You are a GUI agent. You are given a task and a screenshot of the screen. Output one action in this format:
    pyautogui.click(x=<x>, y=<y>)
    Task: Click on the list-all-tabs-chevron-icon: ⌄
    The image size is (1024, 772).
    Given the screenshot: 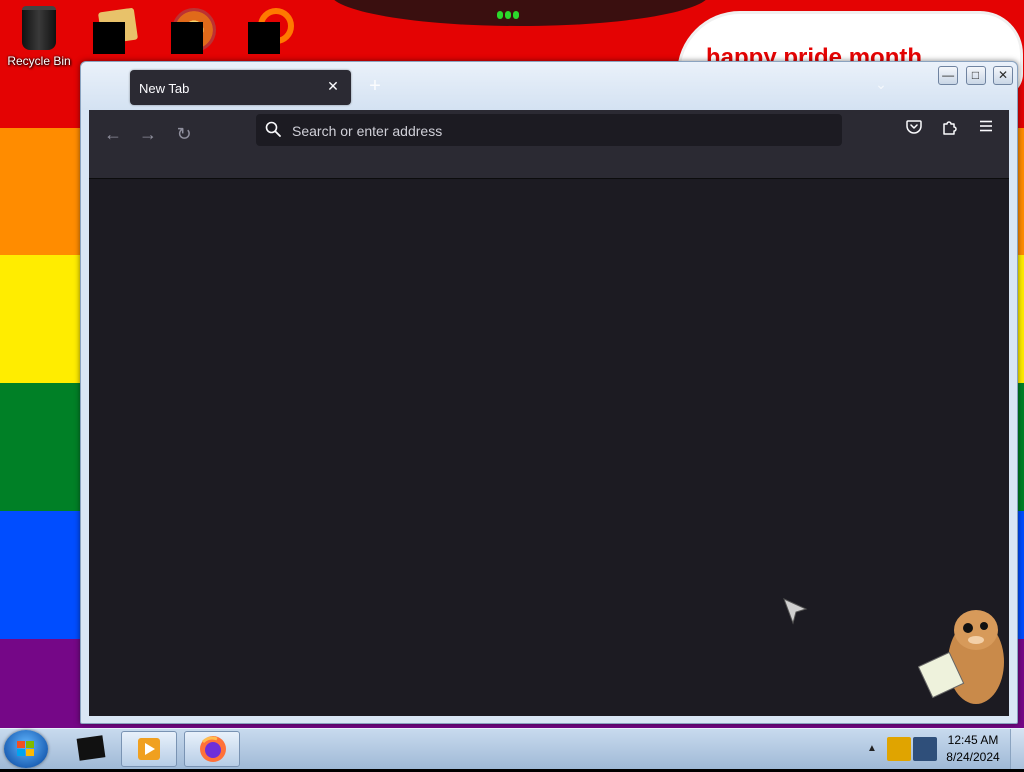 What is the action you would take?
    pyautogui.click(x=881, y=86)
    